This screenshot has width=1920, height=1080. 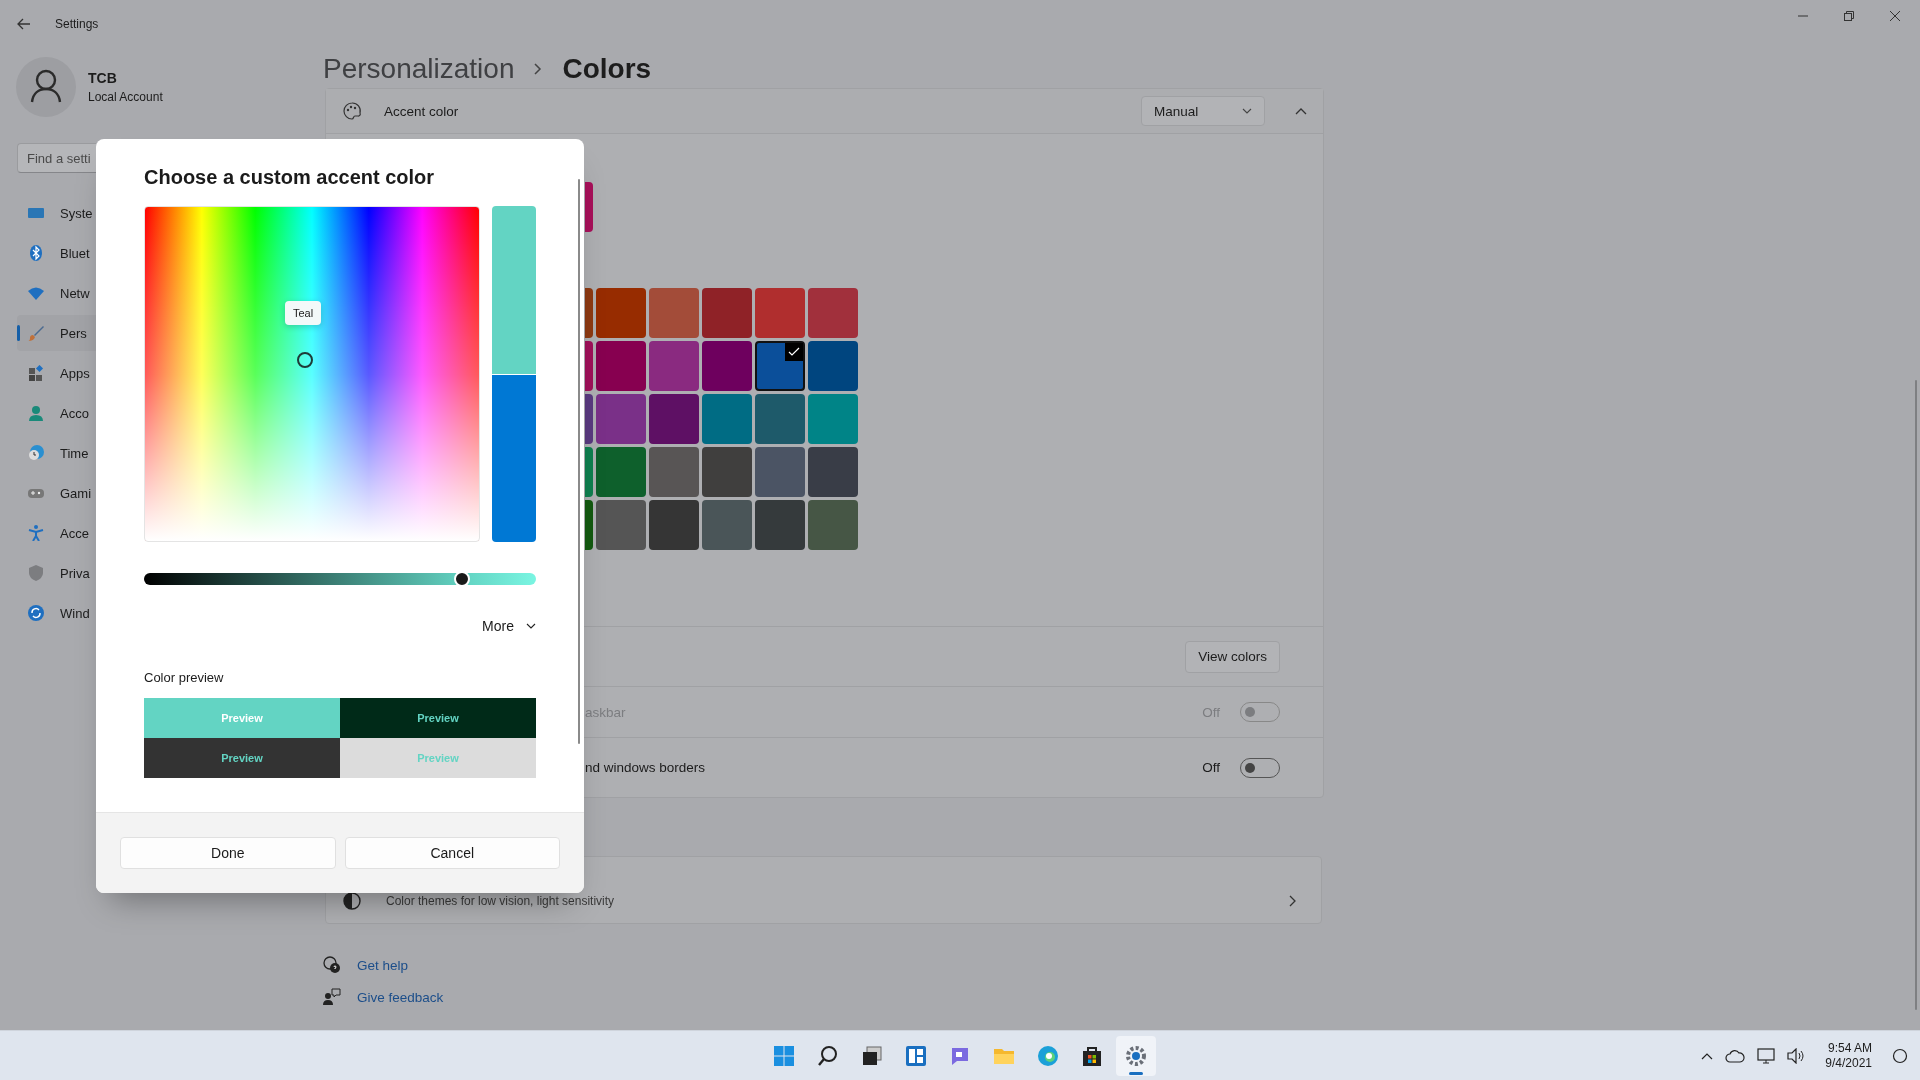 I want to click on nav-item: Time, so click(x=56, y=453).